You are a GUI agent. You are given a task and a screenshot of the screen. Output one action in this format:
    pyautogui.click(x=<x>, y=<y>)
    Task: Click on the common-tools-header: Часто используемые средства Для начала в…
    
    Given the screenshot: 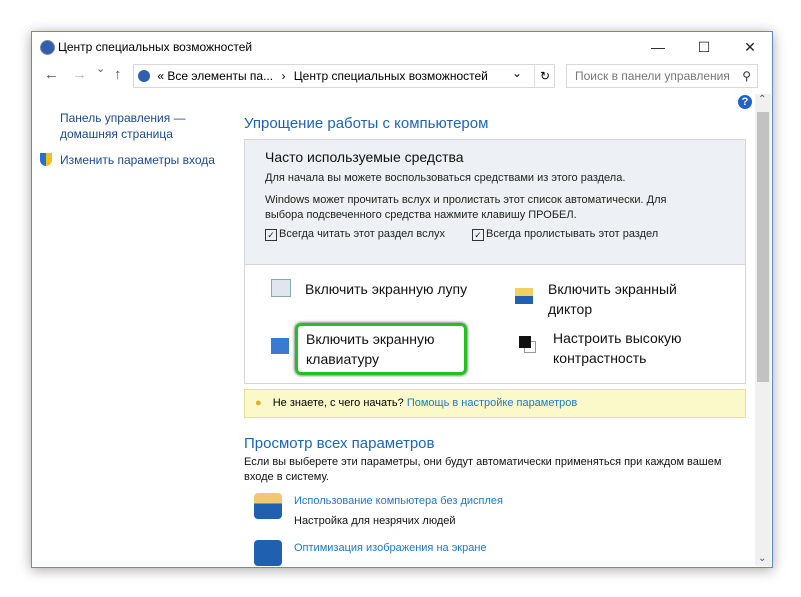 What is the action you would take?
    pyautogui.click(x=495, y=202)
    